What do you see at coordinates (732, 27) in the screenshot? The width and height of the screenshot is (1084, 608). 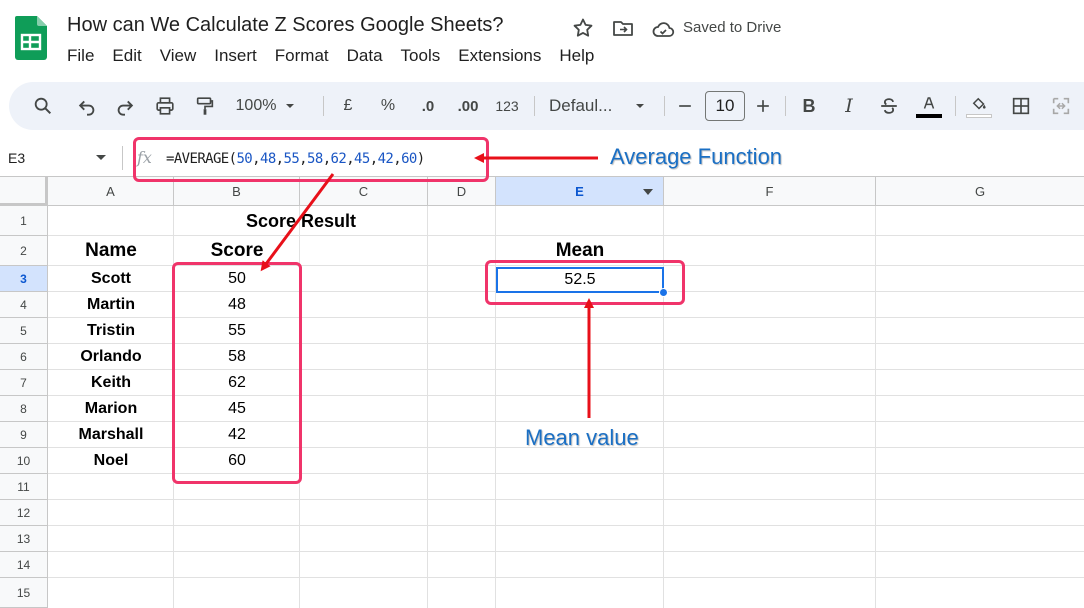 I see `save-status: Saved to Drive` at bounding box center [732, 27].